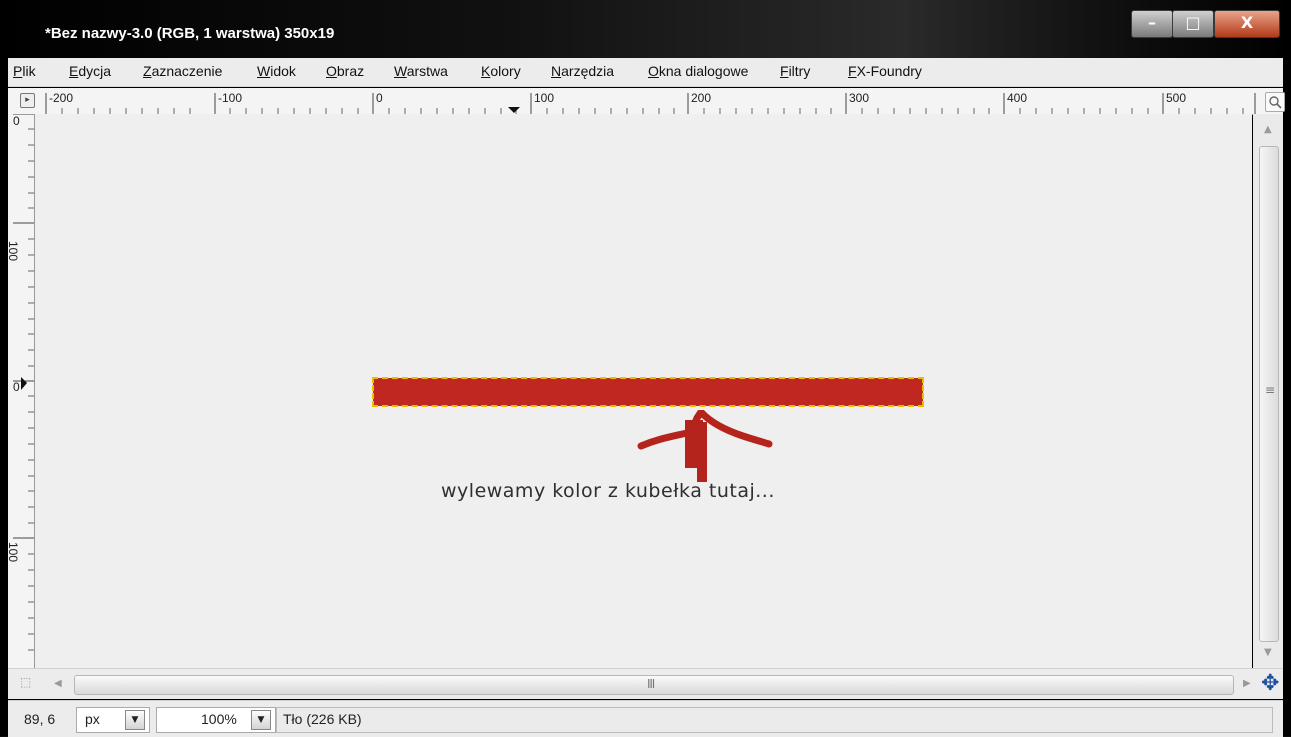 Image resolution: width=1291 pixels, height=737 pixels. I want to click on vertical-ruler-ticks: 0 100 0 100, so click(20, 382).